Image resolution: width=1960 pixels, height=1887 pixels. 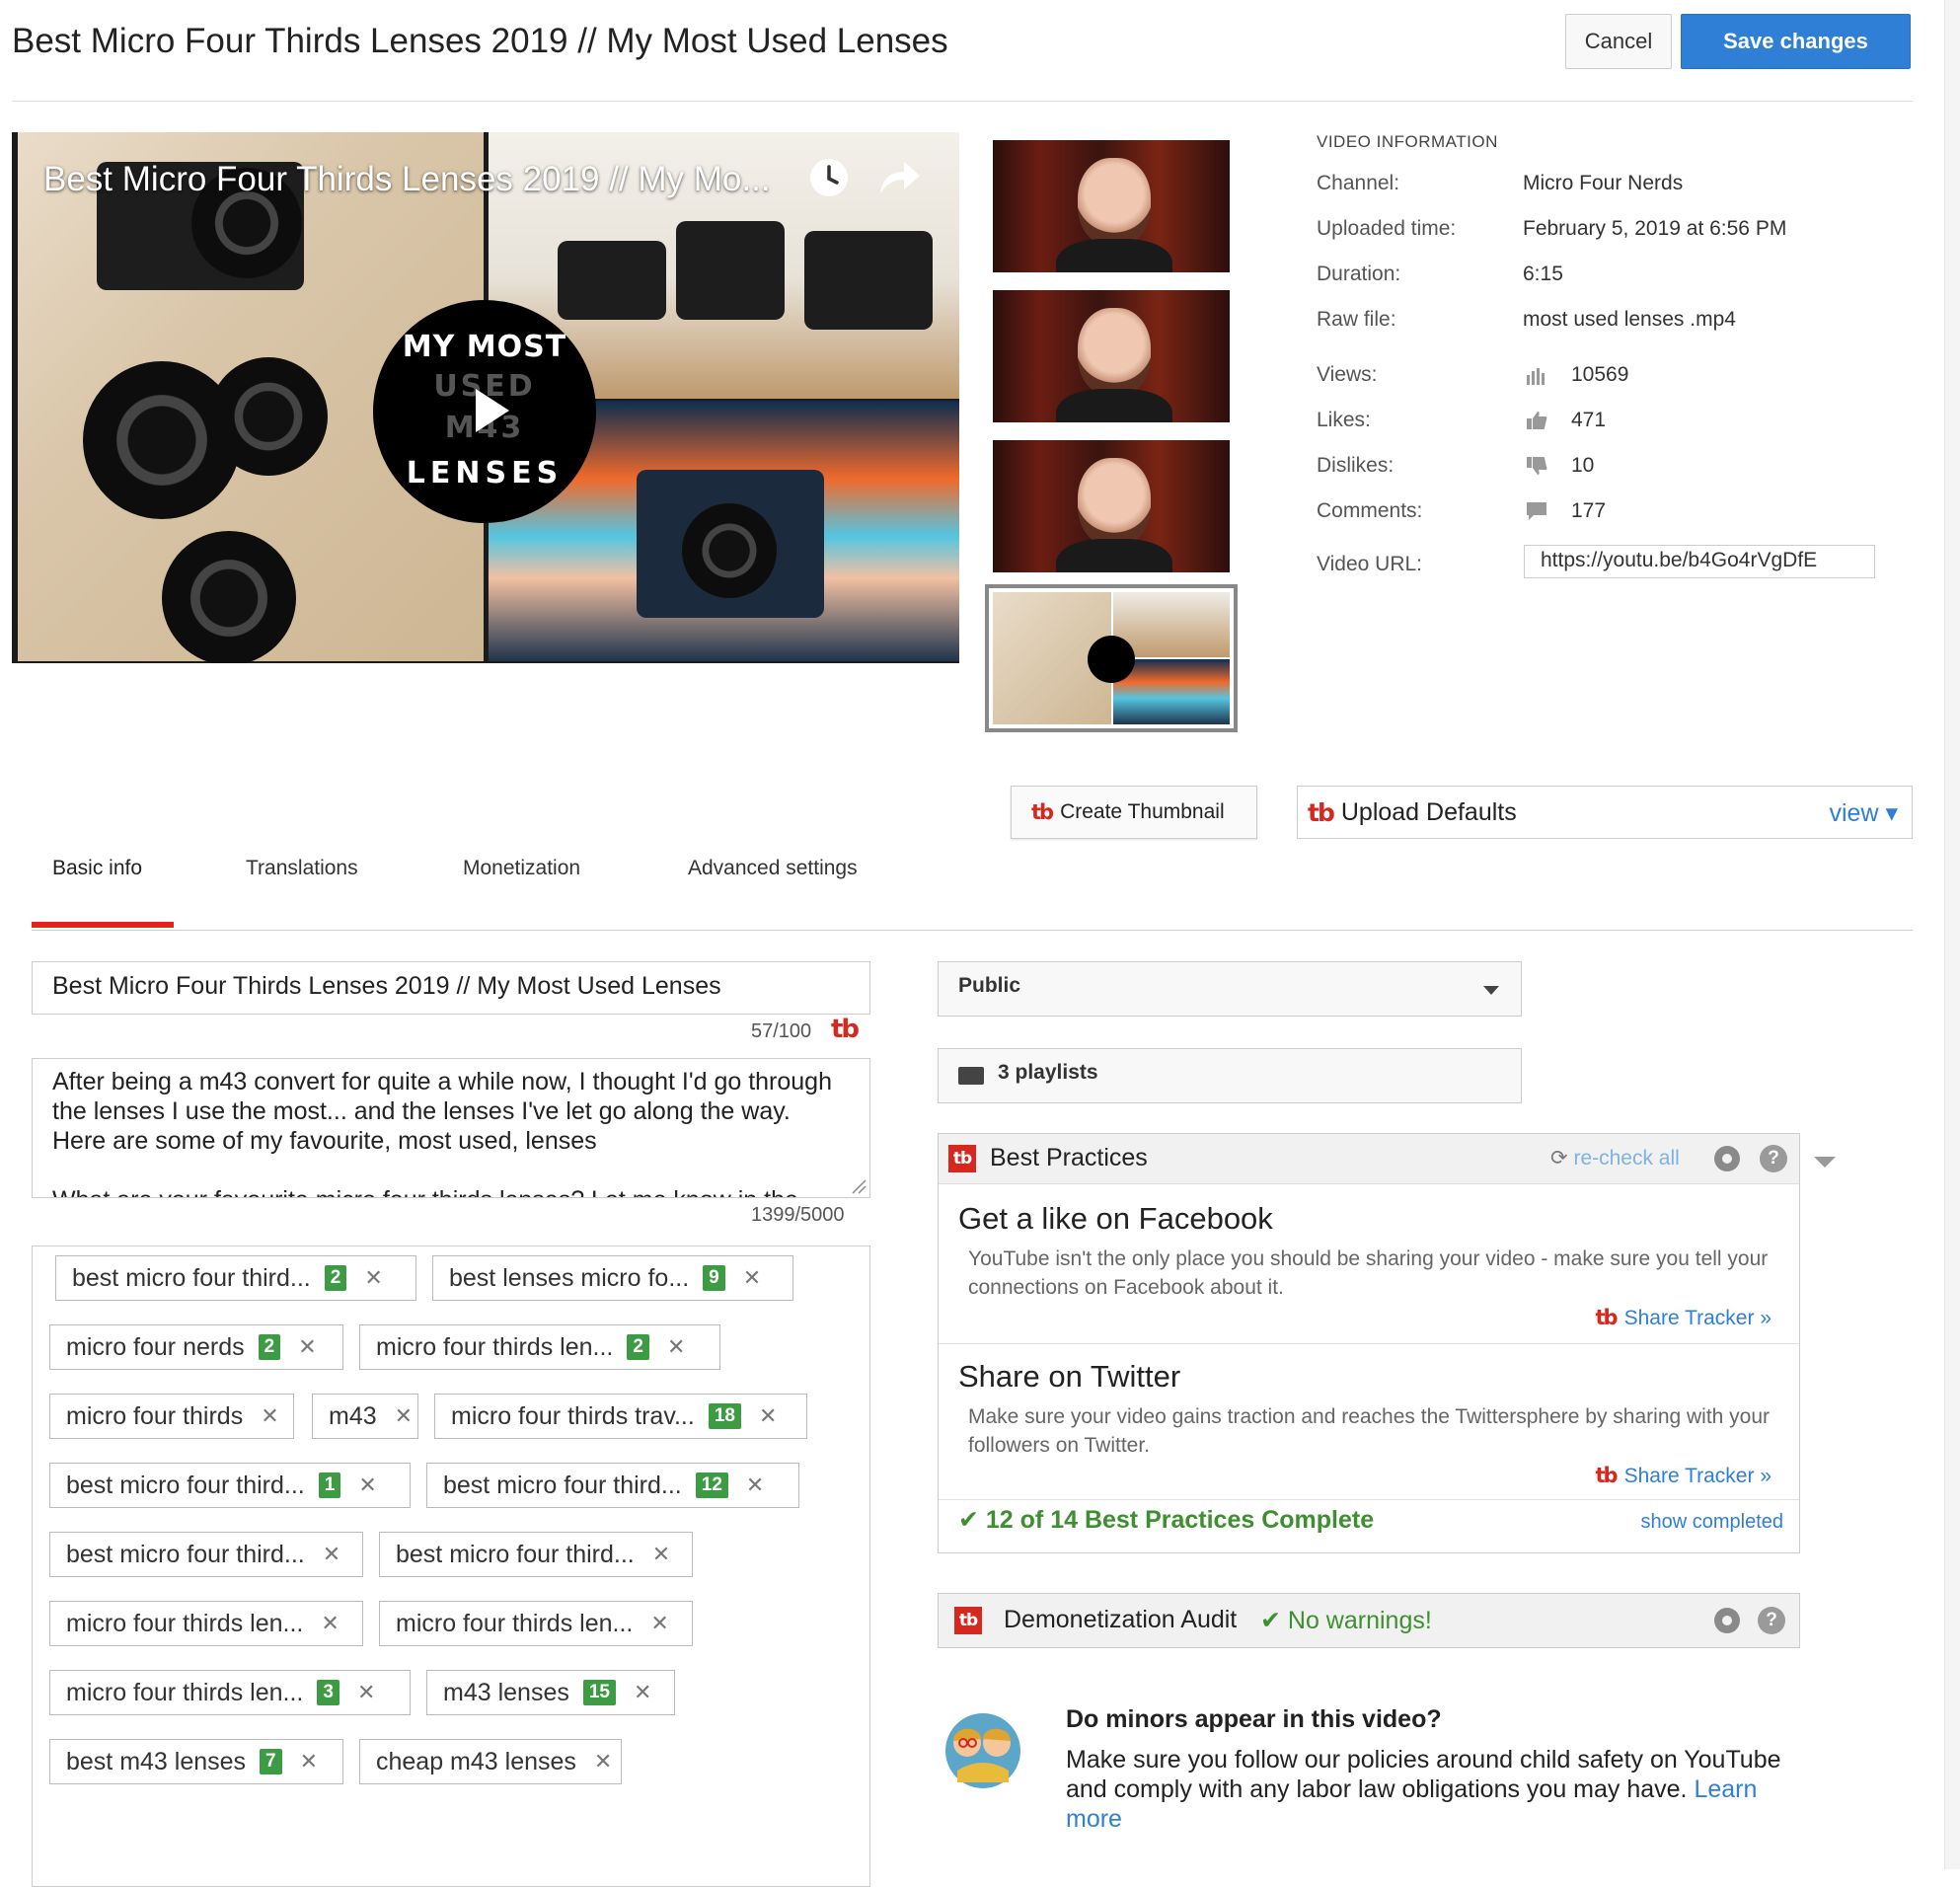 What do you see at coordinates (365, 1416) in the screenshot?
I see `tag-chip: m43 ✕` at bounding box center [365, 1416].